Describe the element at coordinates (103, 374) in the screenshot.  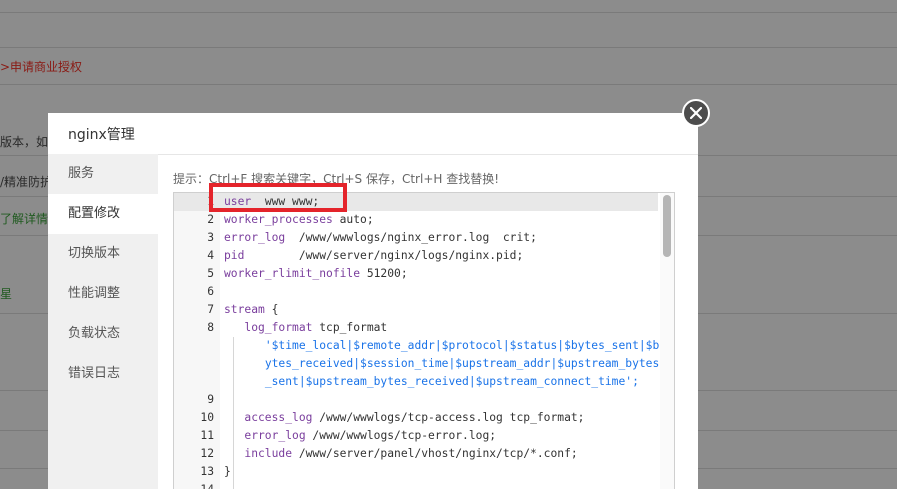
I see `sidebar-item-error-log: 错误日志` at that location.